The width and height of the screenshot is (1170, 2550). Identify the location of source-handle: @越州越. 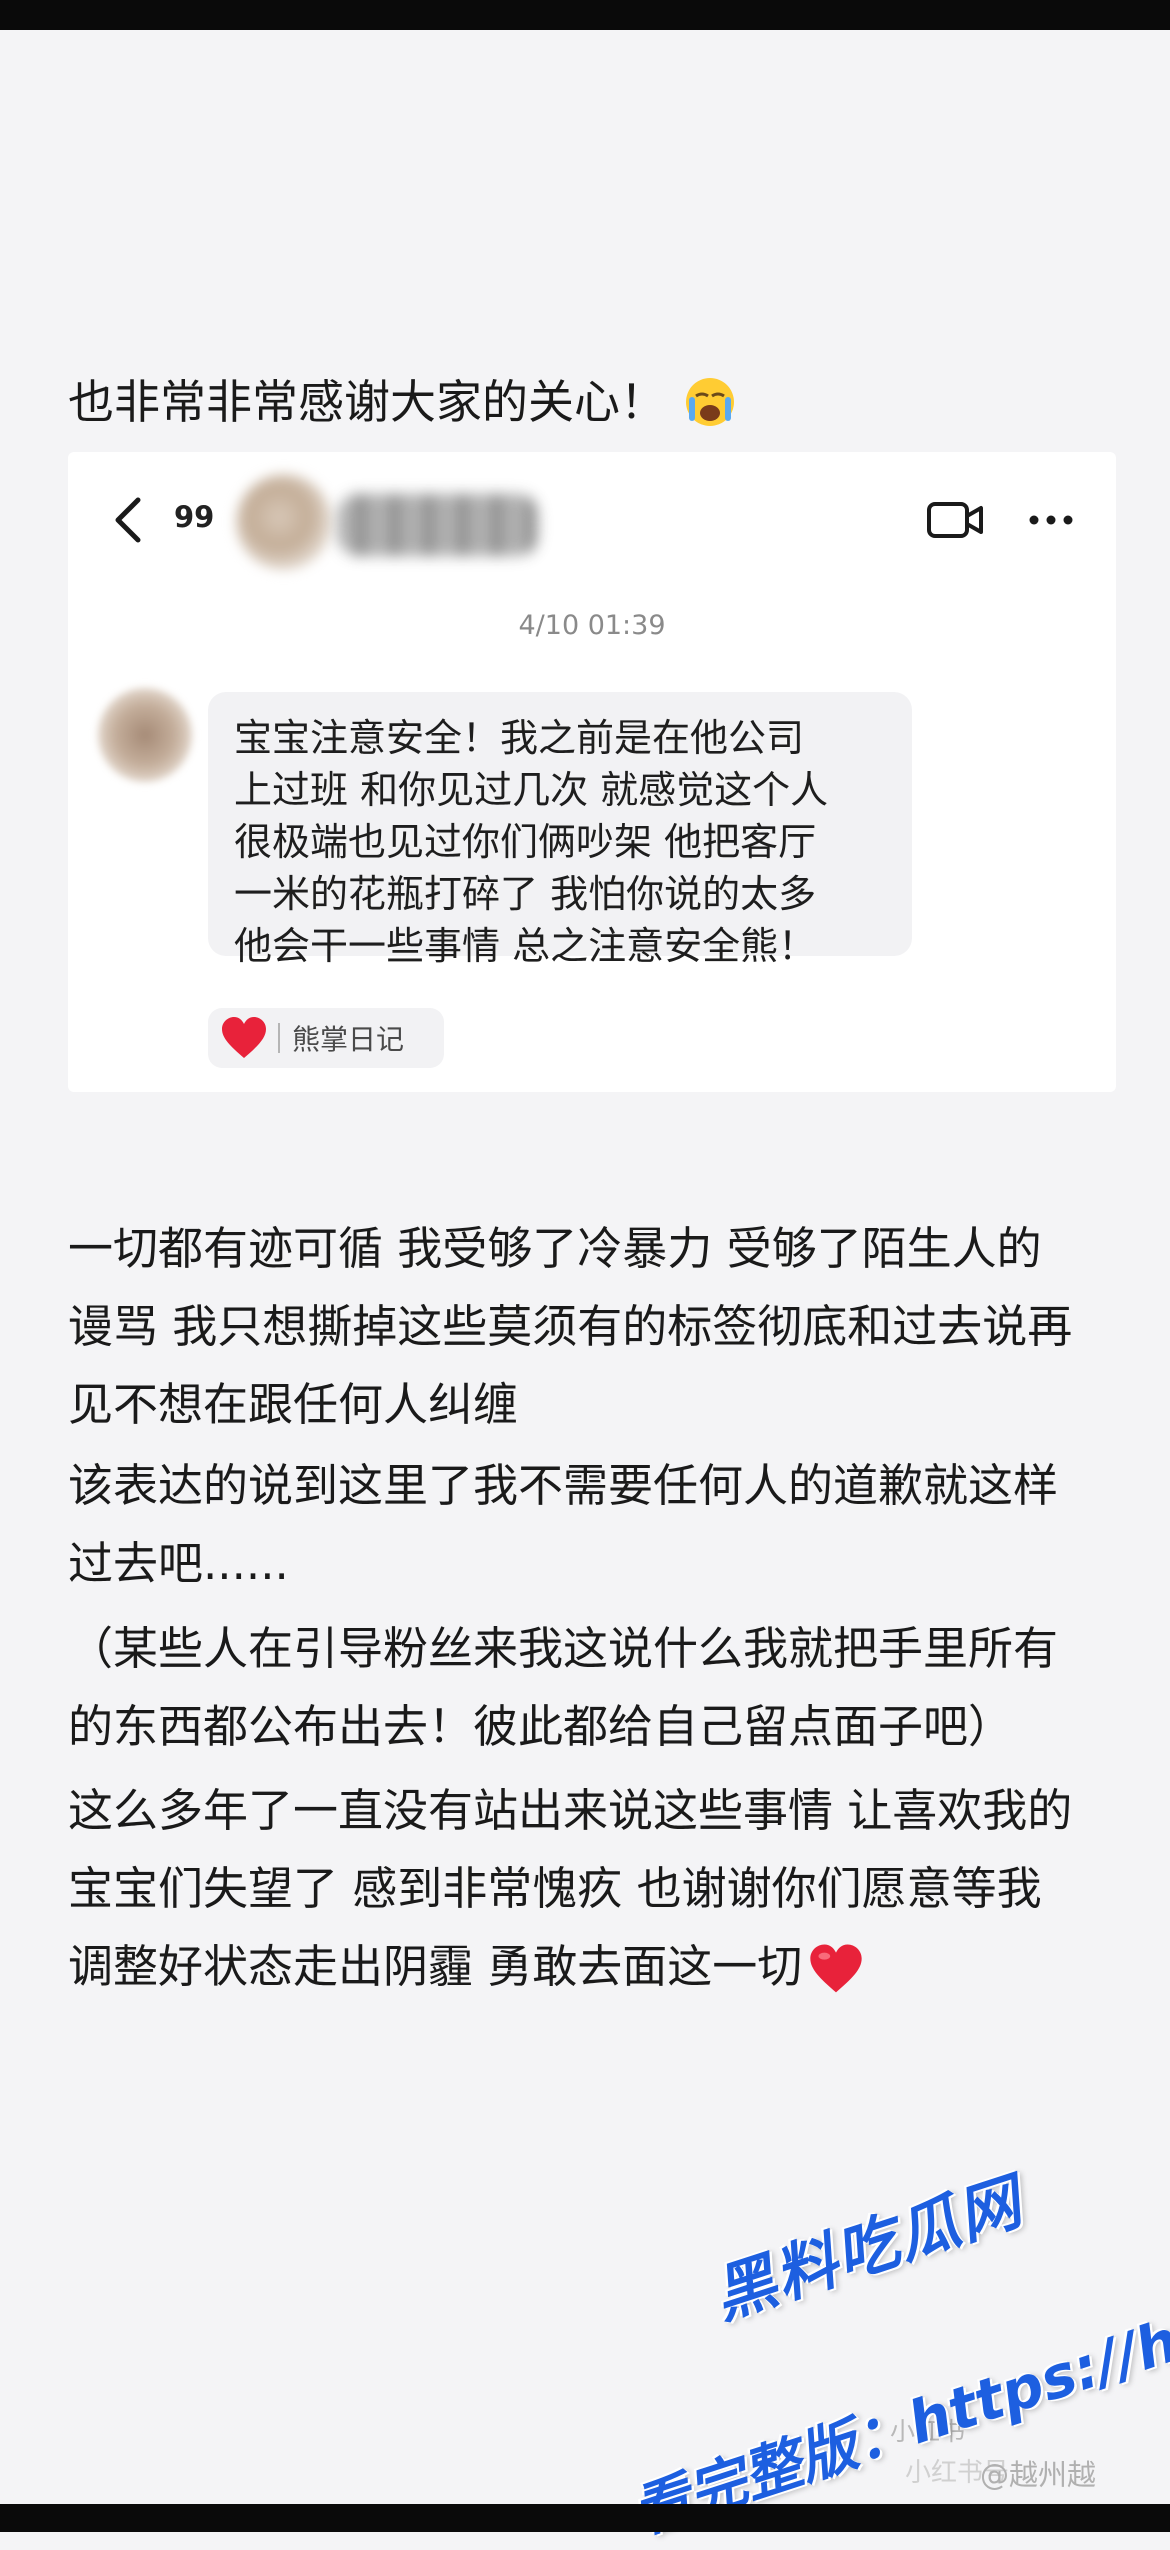
(1038, 2475).